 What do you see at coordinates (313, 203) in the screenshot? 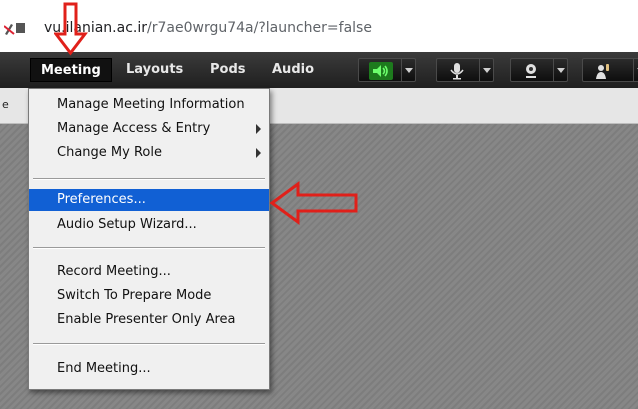
I see `left-arrow-annotation-icon` at bounding box center [313, 203].